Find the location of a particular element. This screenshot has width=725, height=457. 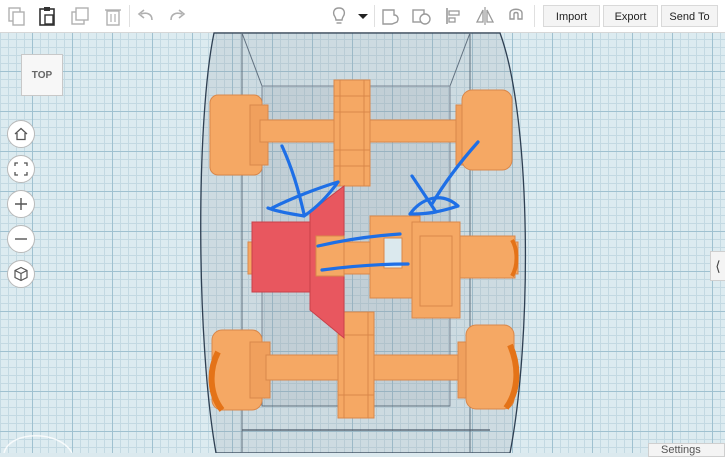

zoom-in-icon is located at coordinates (21, 204).